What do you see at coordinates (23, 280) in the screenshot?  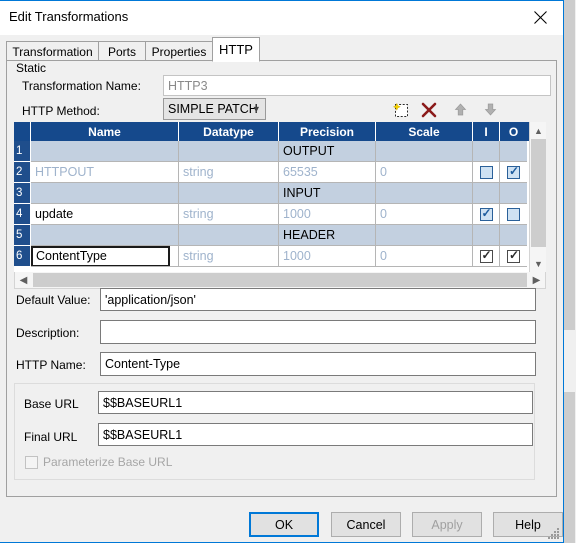 I see `scroll-left-icon: ◀` at bounding box center [23, 280].